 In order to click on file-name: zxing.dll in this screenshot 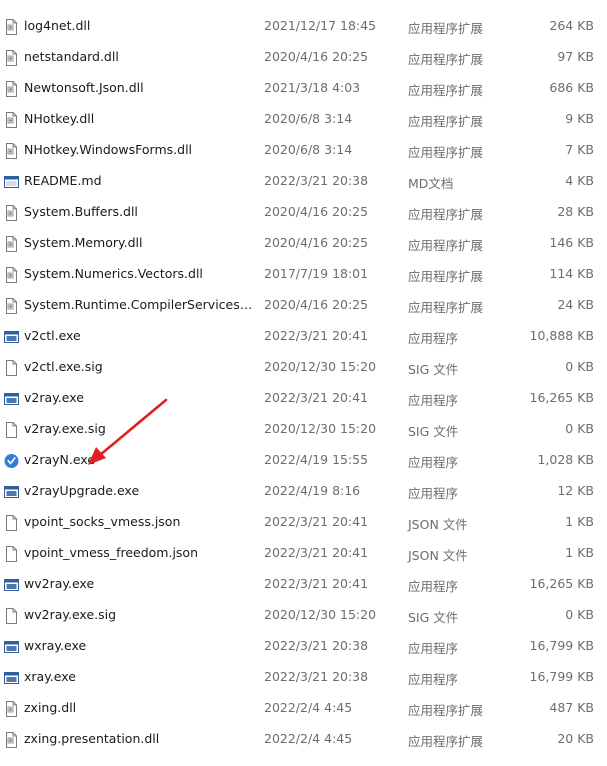, I will do `click(139, 707)`.